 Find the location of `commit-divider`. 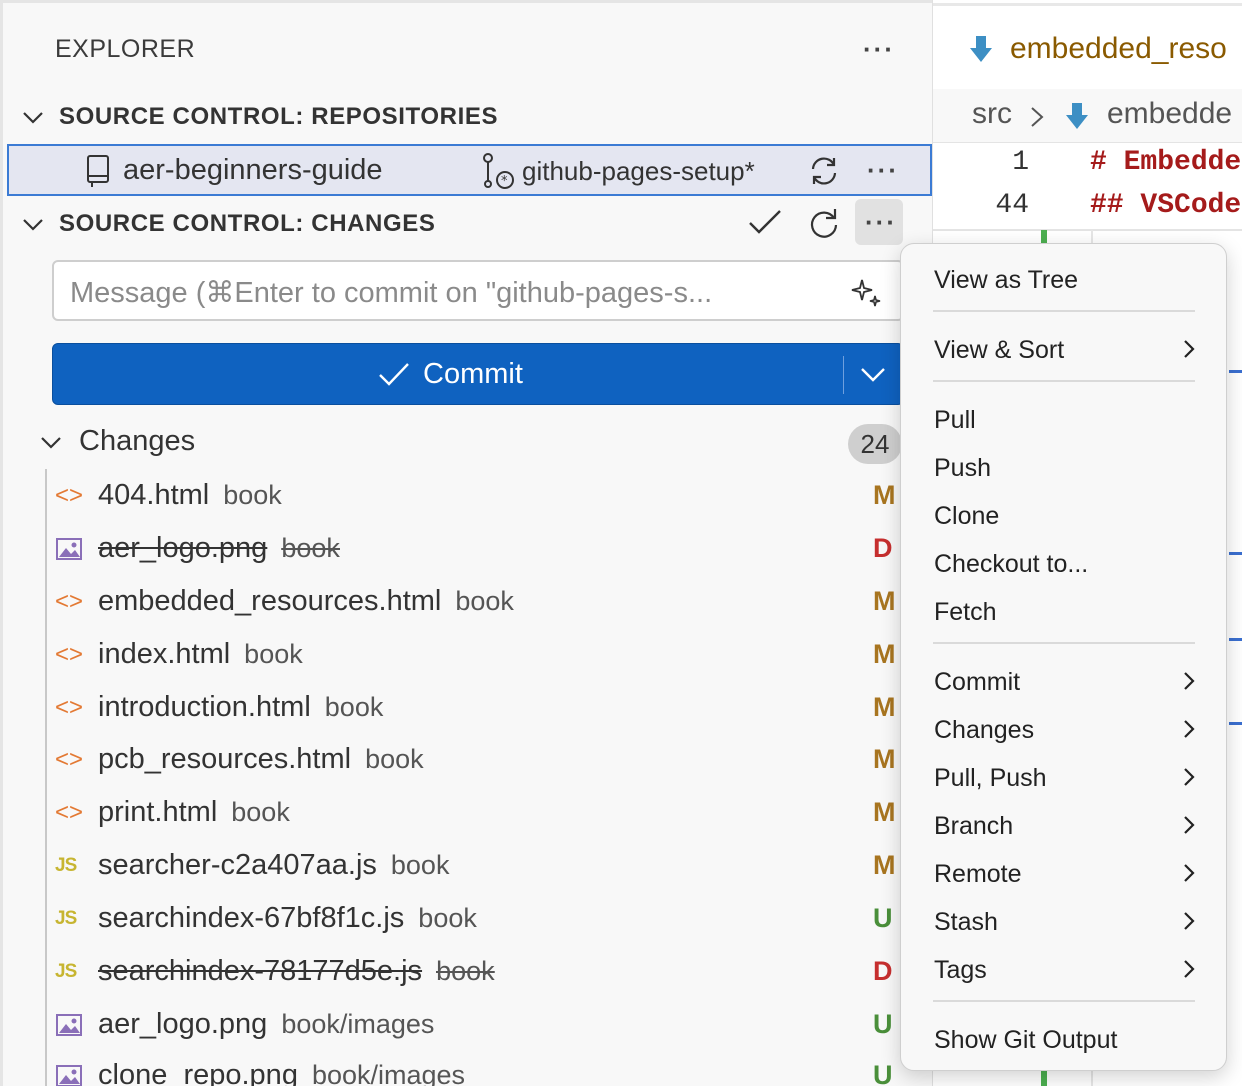

commit-divider is located at coordinates (843, 375).